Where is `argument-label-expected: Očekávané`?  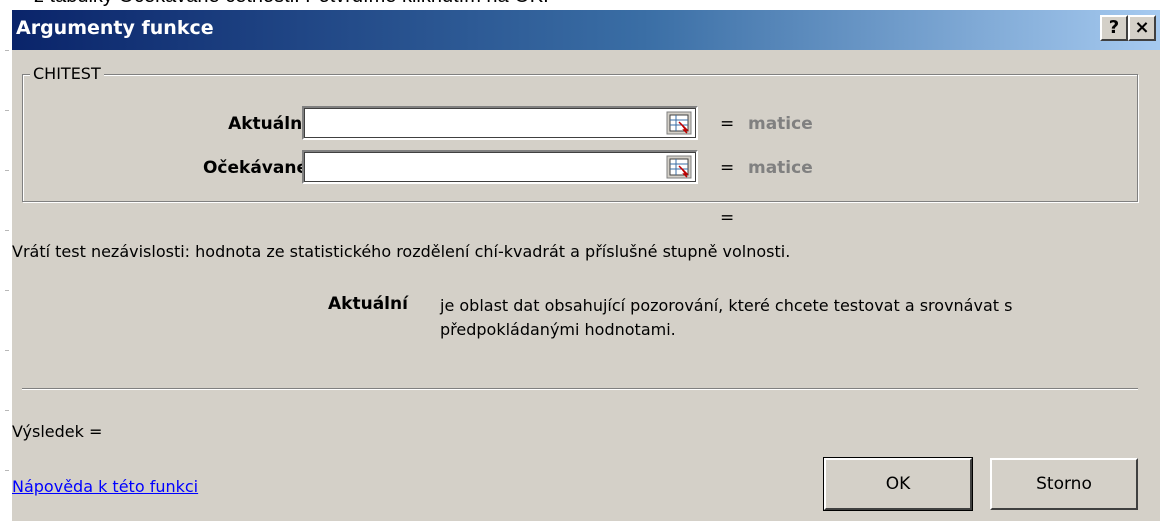 argument-label-expected: Očekávané is located at coordinates (255, 168).